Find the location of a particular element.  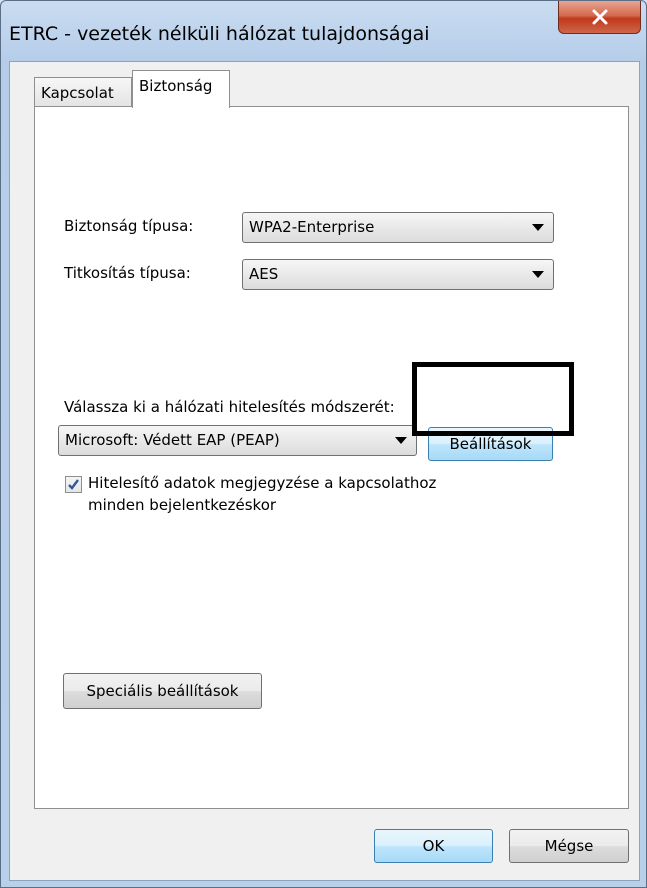

tab-kapcsolat: Kapcsolat is located at coordinates (83, 92).